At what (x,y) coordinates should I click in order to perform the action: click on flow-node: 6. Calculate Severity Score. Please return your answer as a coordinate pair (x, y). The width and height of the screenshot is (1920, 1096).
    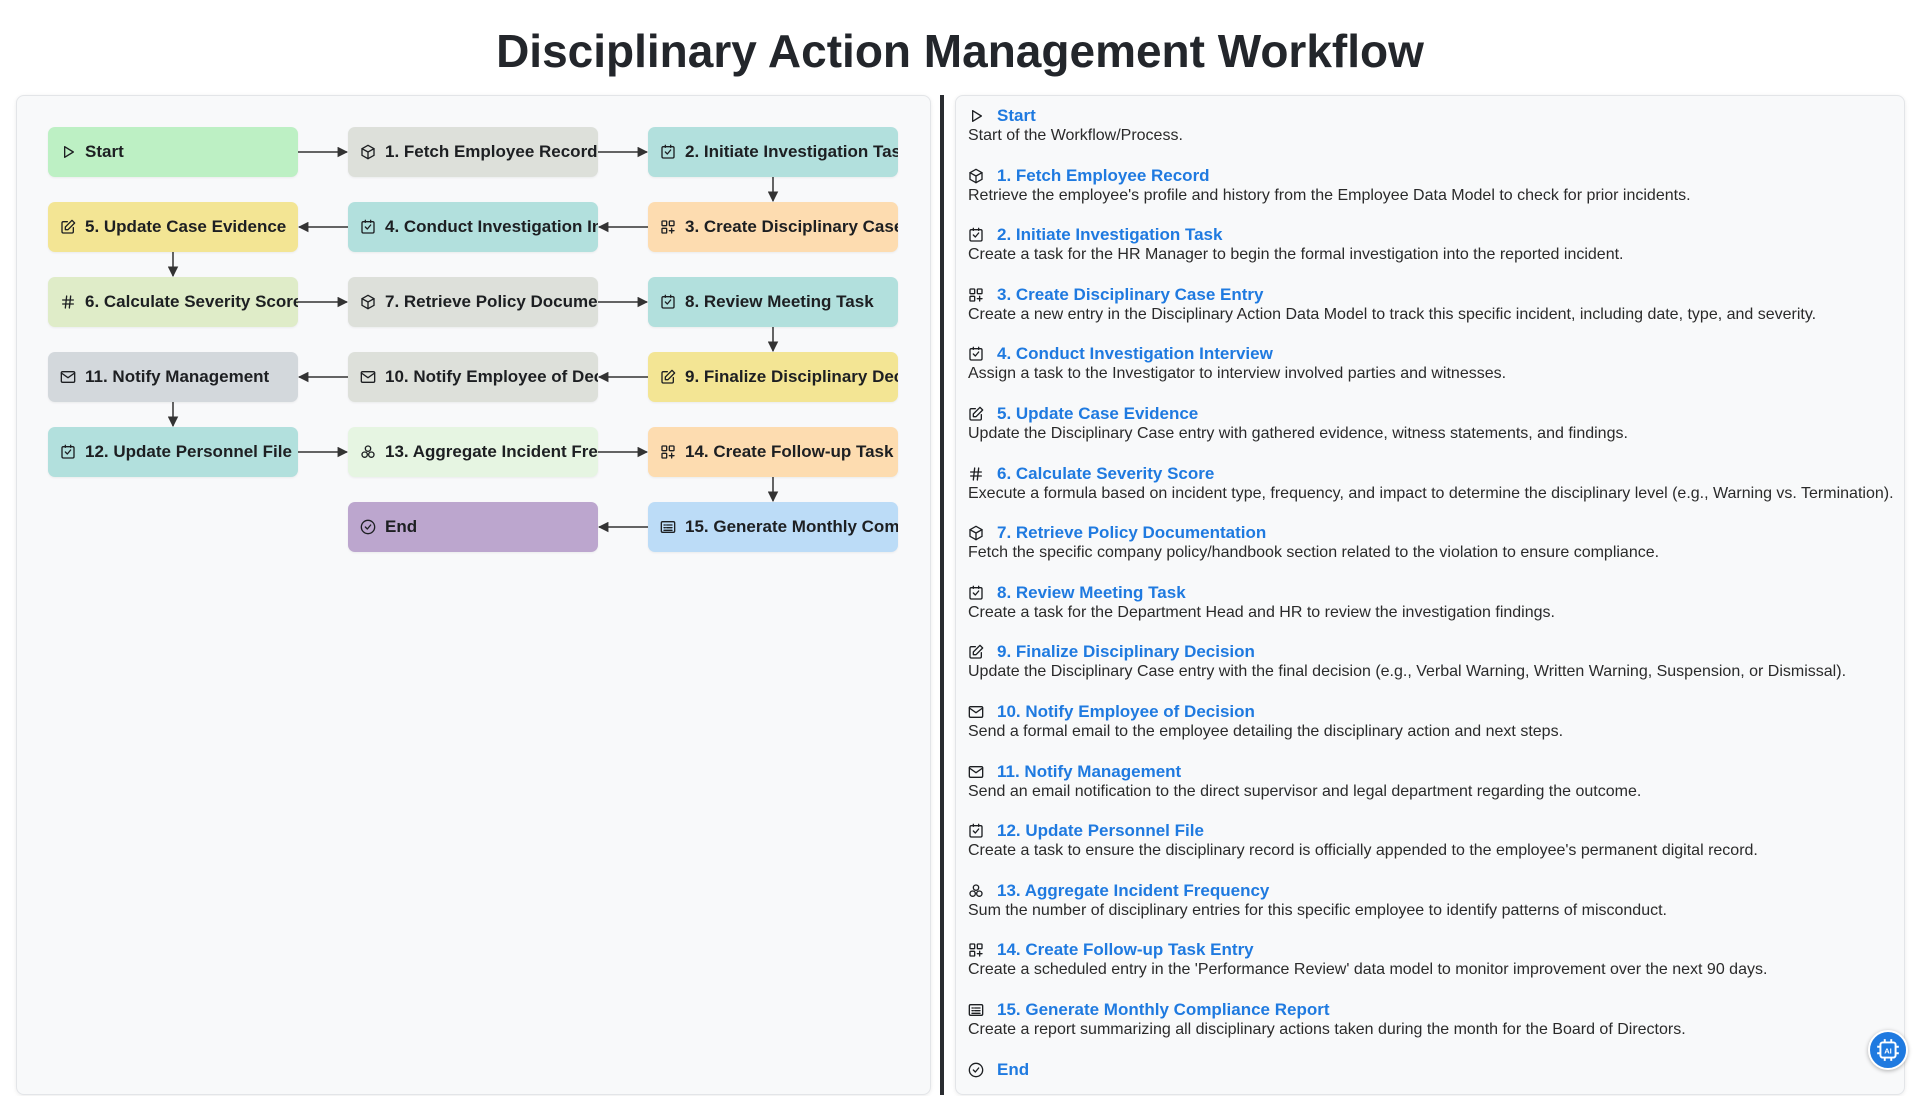
    Looking at the image, I should click on (173, 302).